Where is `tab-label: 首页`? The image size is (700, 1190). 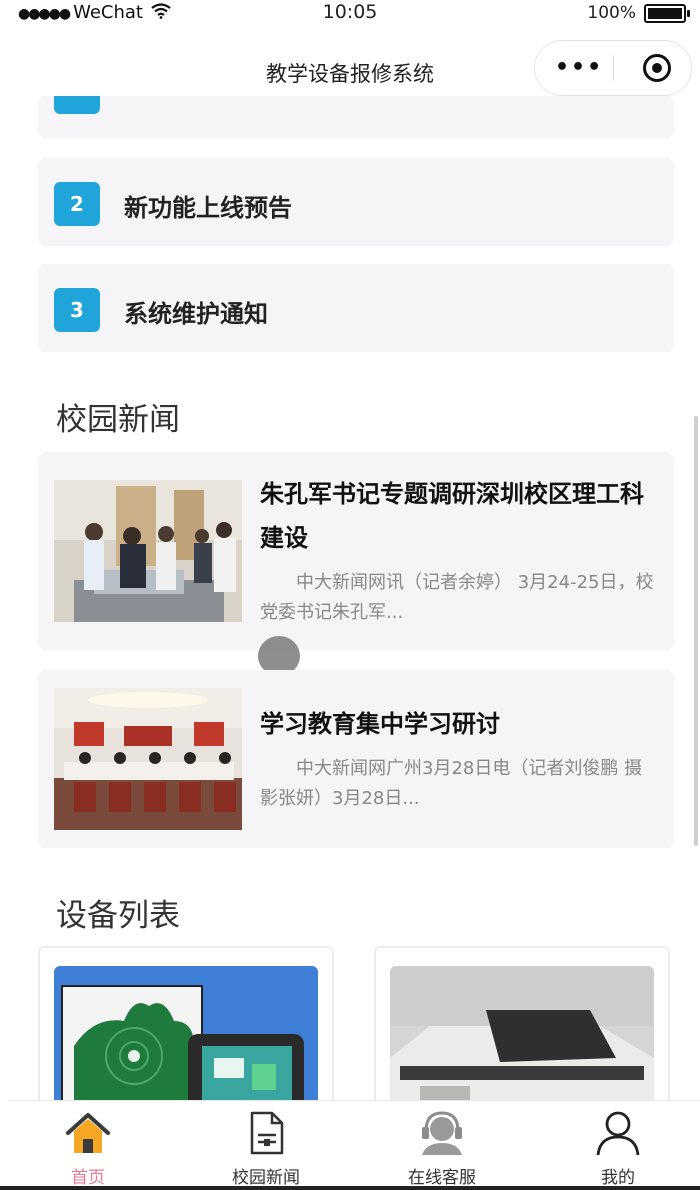
tab-label: 首页 is located at coordinates (88, 1178).